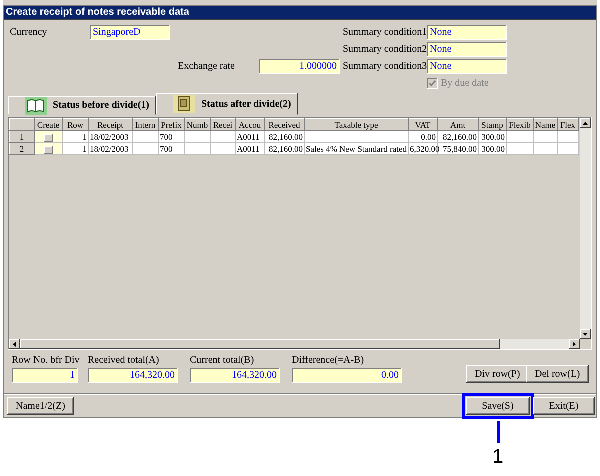 This screenshot has width=600, height=476. What do you see at coordinates (250, 124) in the screenshot?
I see `column-header: Accou` at bounding box center [250, 124].